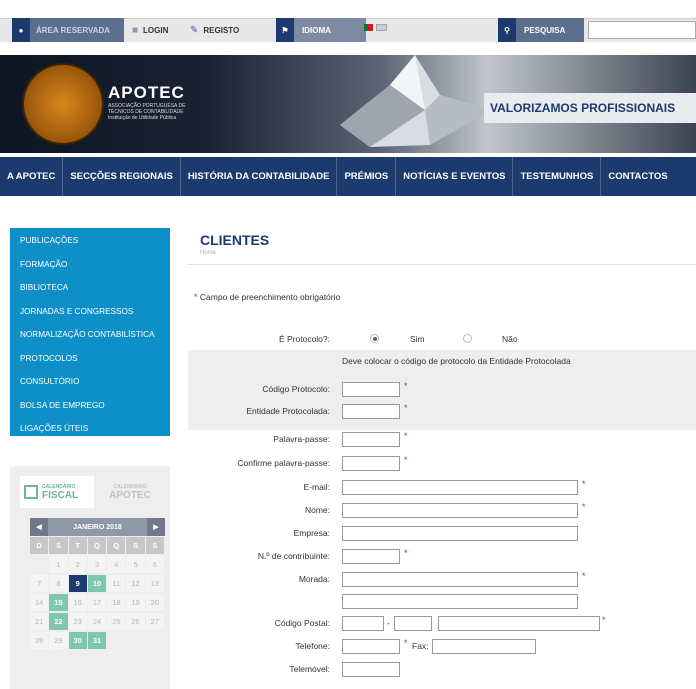  I want to click on calendar-day: 4, so click(116, 564).